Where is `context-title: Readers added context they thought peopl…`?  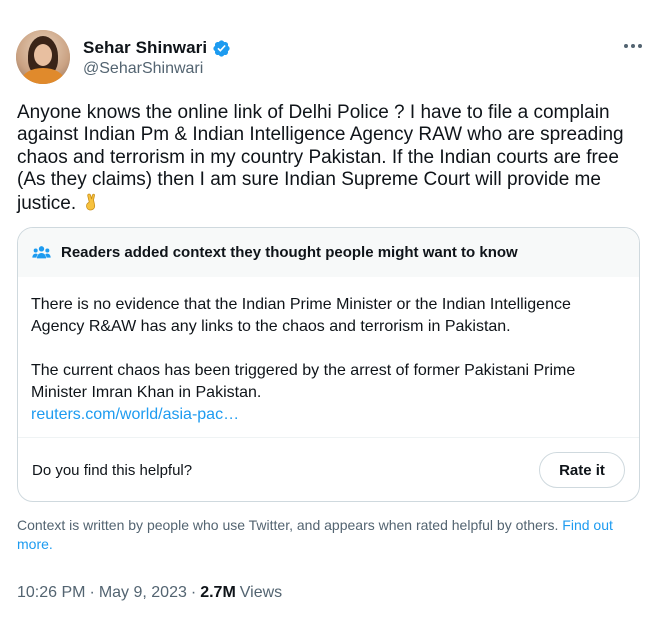
context-title: Readers added context they thought peopl… is located at coordinates (289, 252).